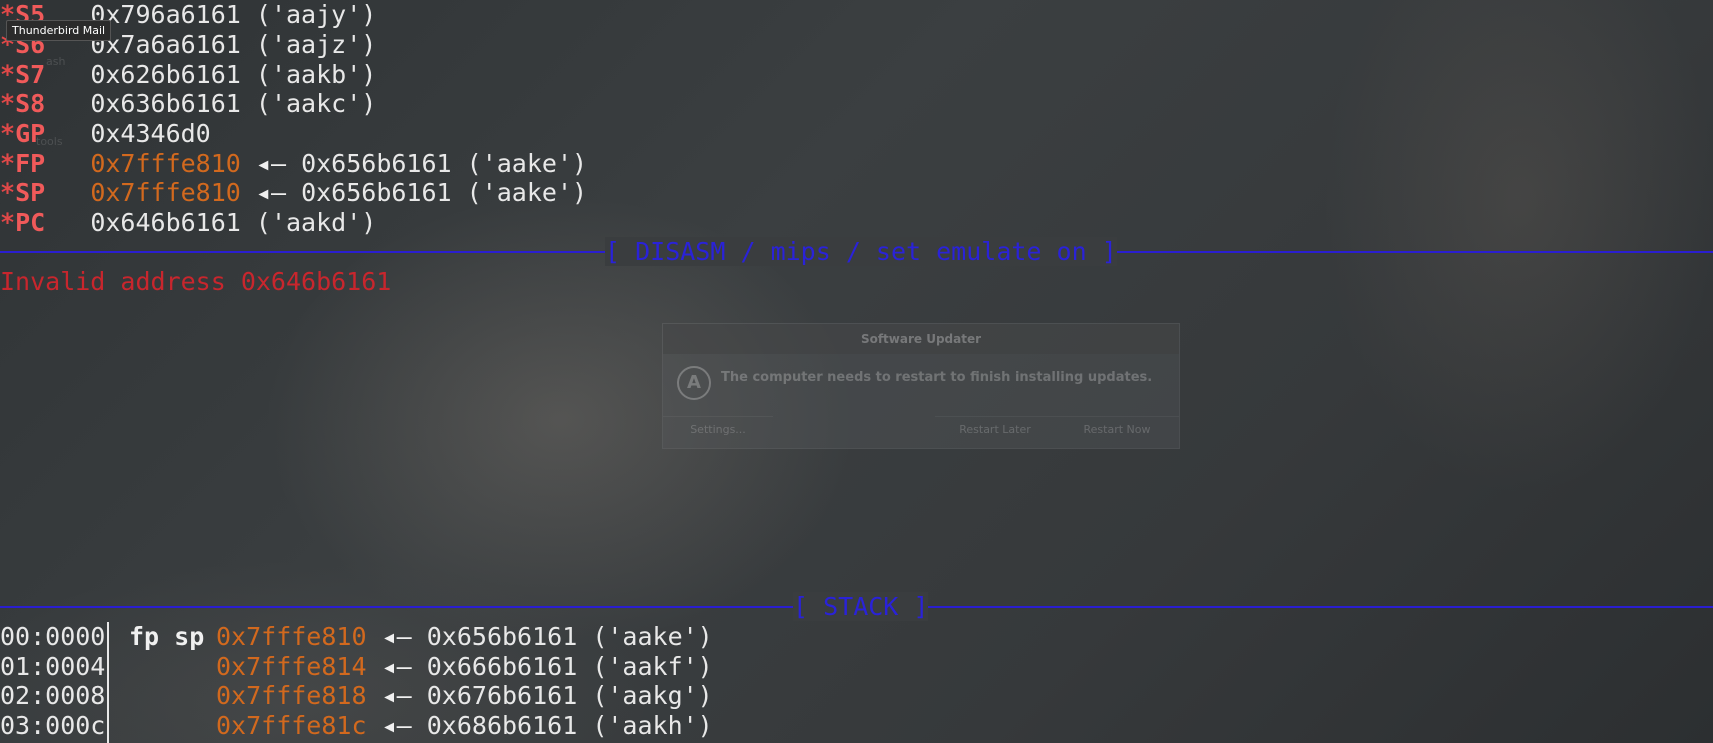 This screenshot has height=743, width=1713. What do you see at coordinates (233, 222) in the screenshot?
I see `register-value: 0x646b6161 ('aakd')` at bounding box center [233, 222].